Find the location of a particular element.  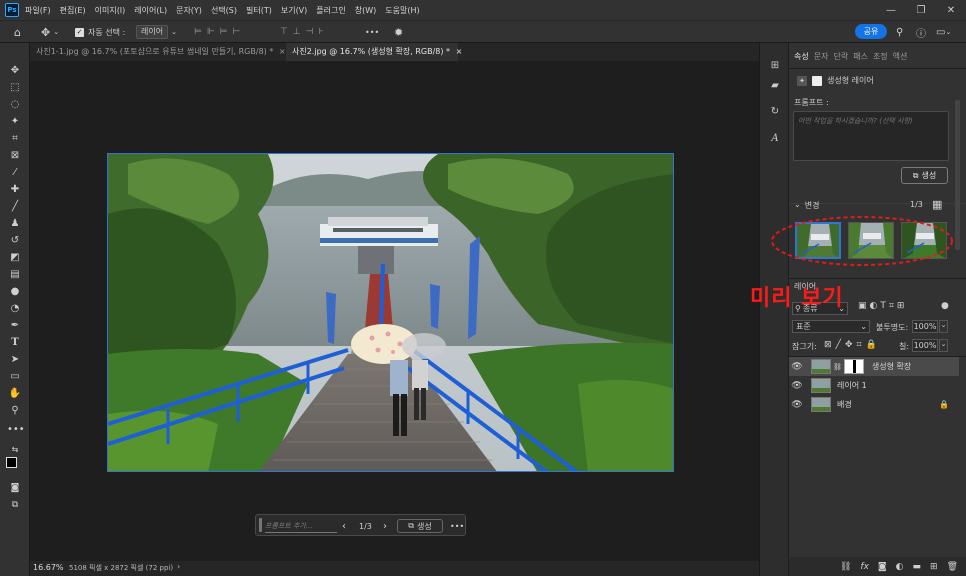

tab-paragraph: 단락 is located at coordinates (840, 58).